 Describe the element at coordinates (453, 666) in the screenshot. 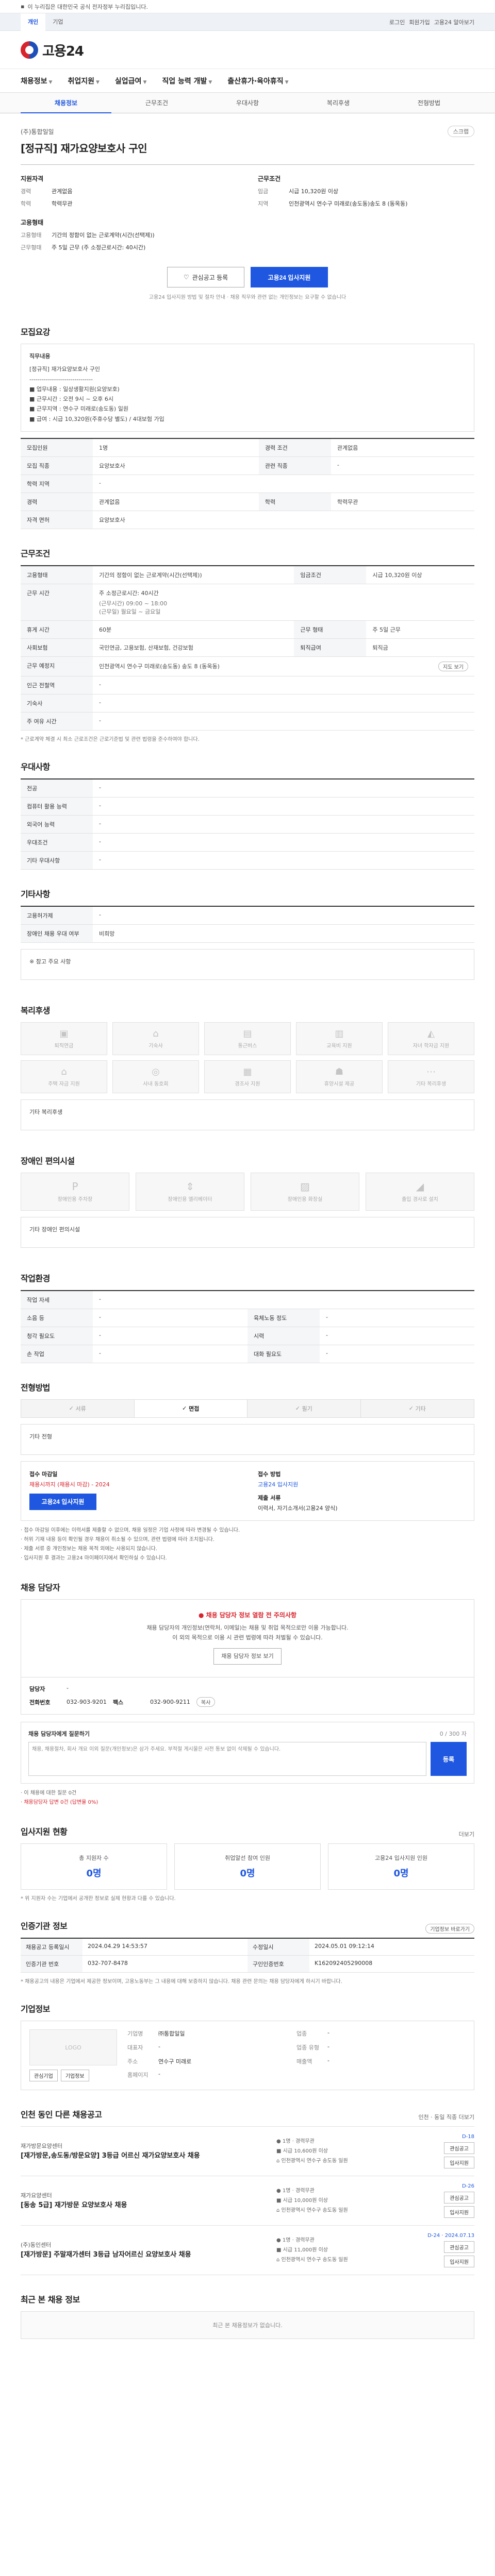

I see `map-button: 지도 보기` at that location.